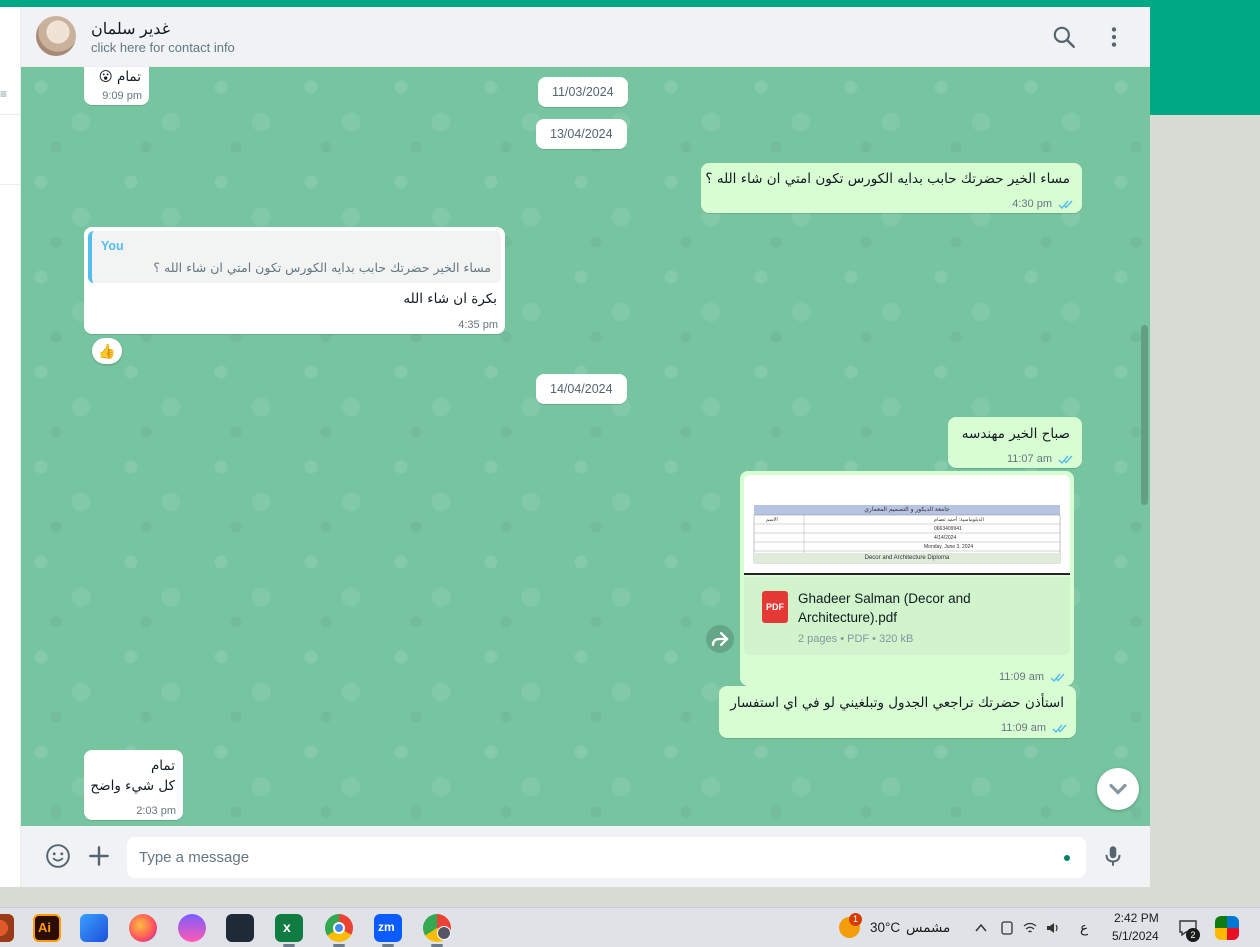 The height and width of the screenshot is (947, 1260). I want to click on date-separator: 13/04/2024, so click(581, 134).